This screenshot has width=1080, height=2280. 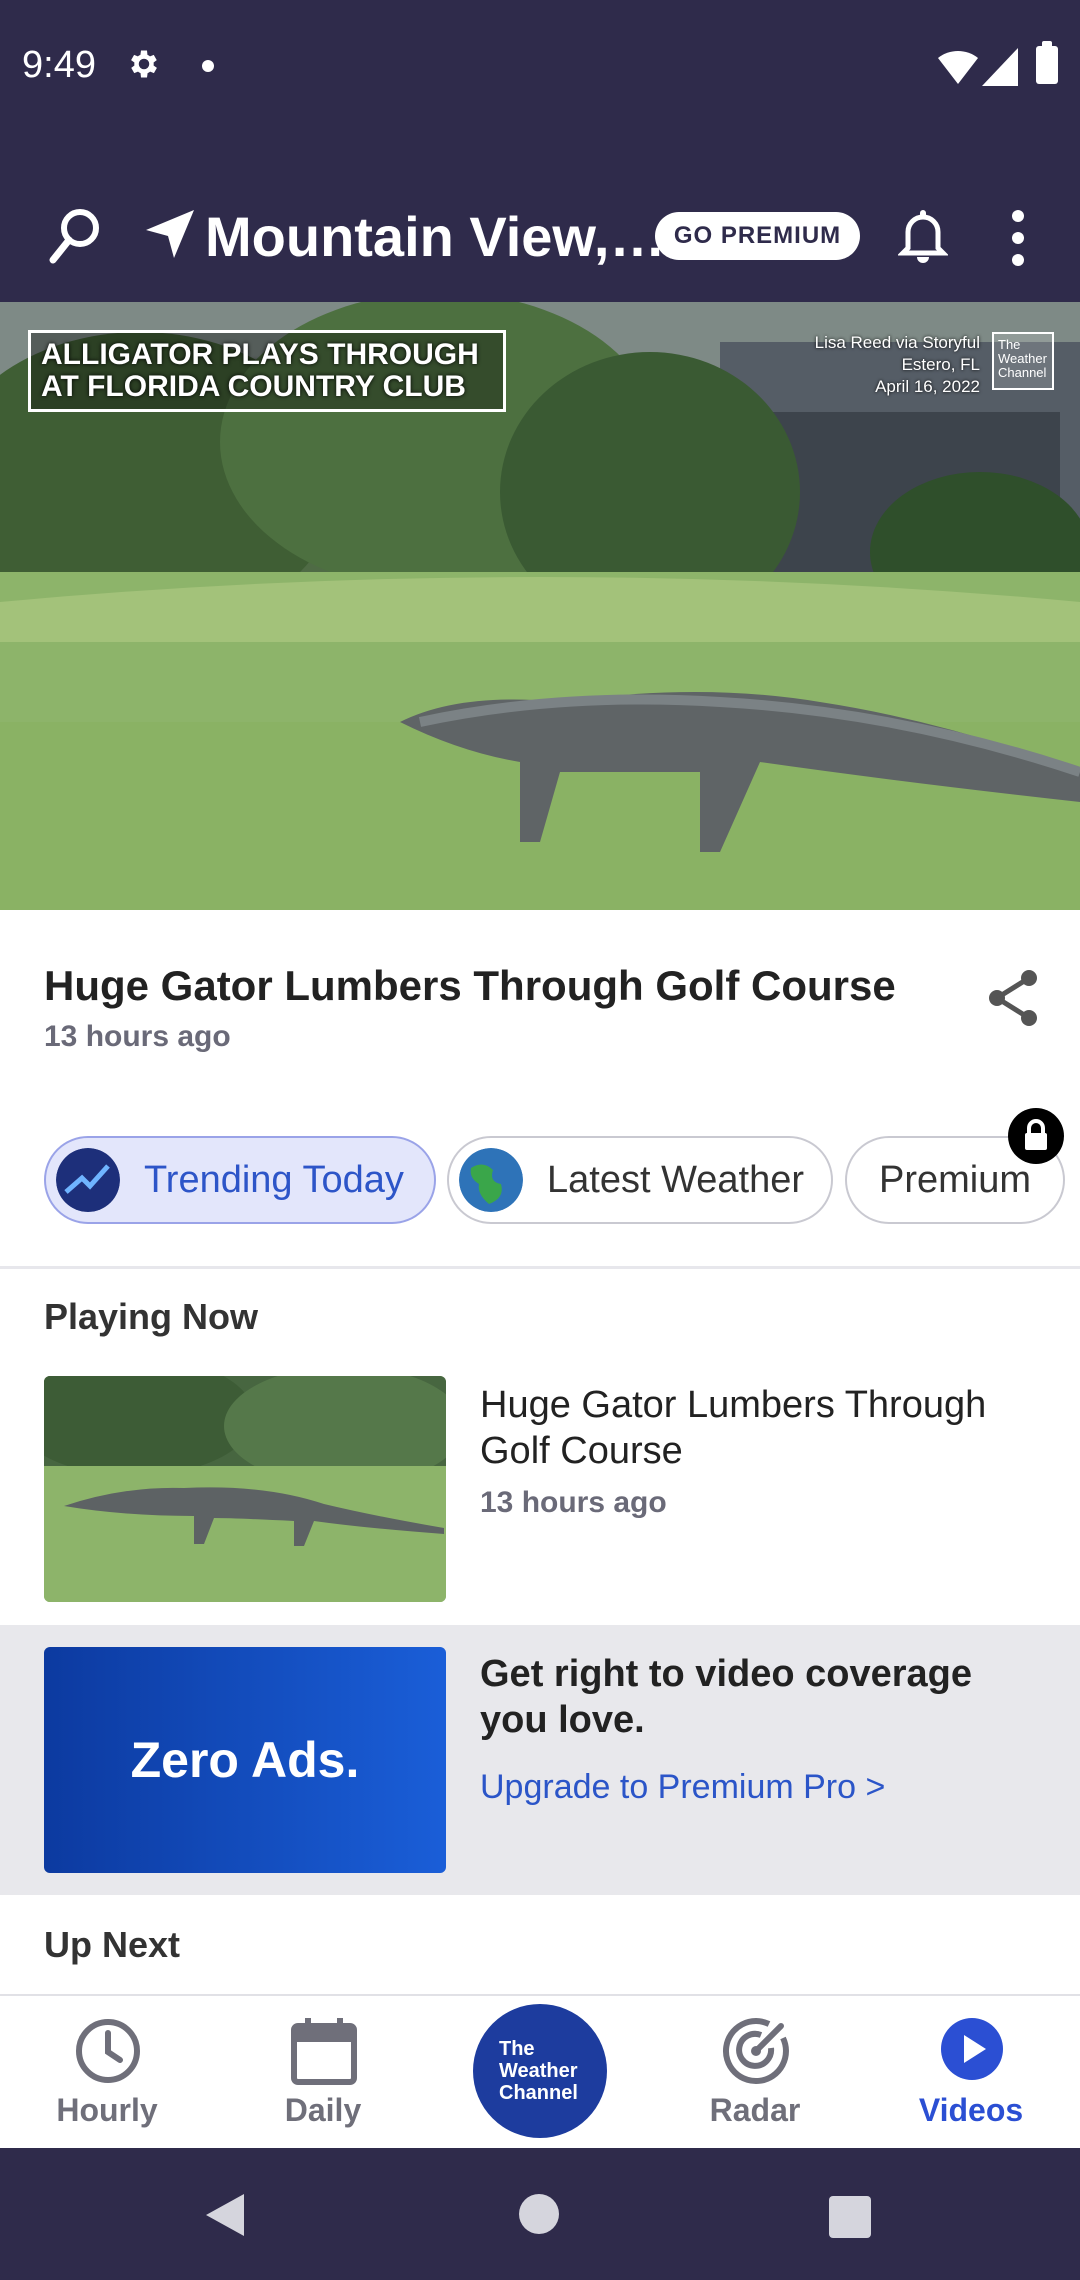 What do you see at coordinates (940, 364) in the screenshot?
I see `credit-line: Estero, FL` at bounding box center [940, 364].